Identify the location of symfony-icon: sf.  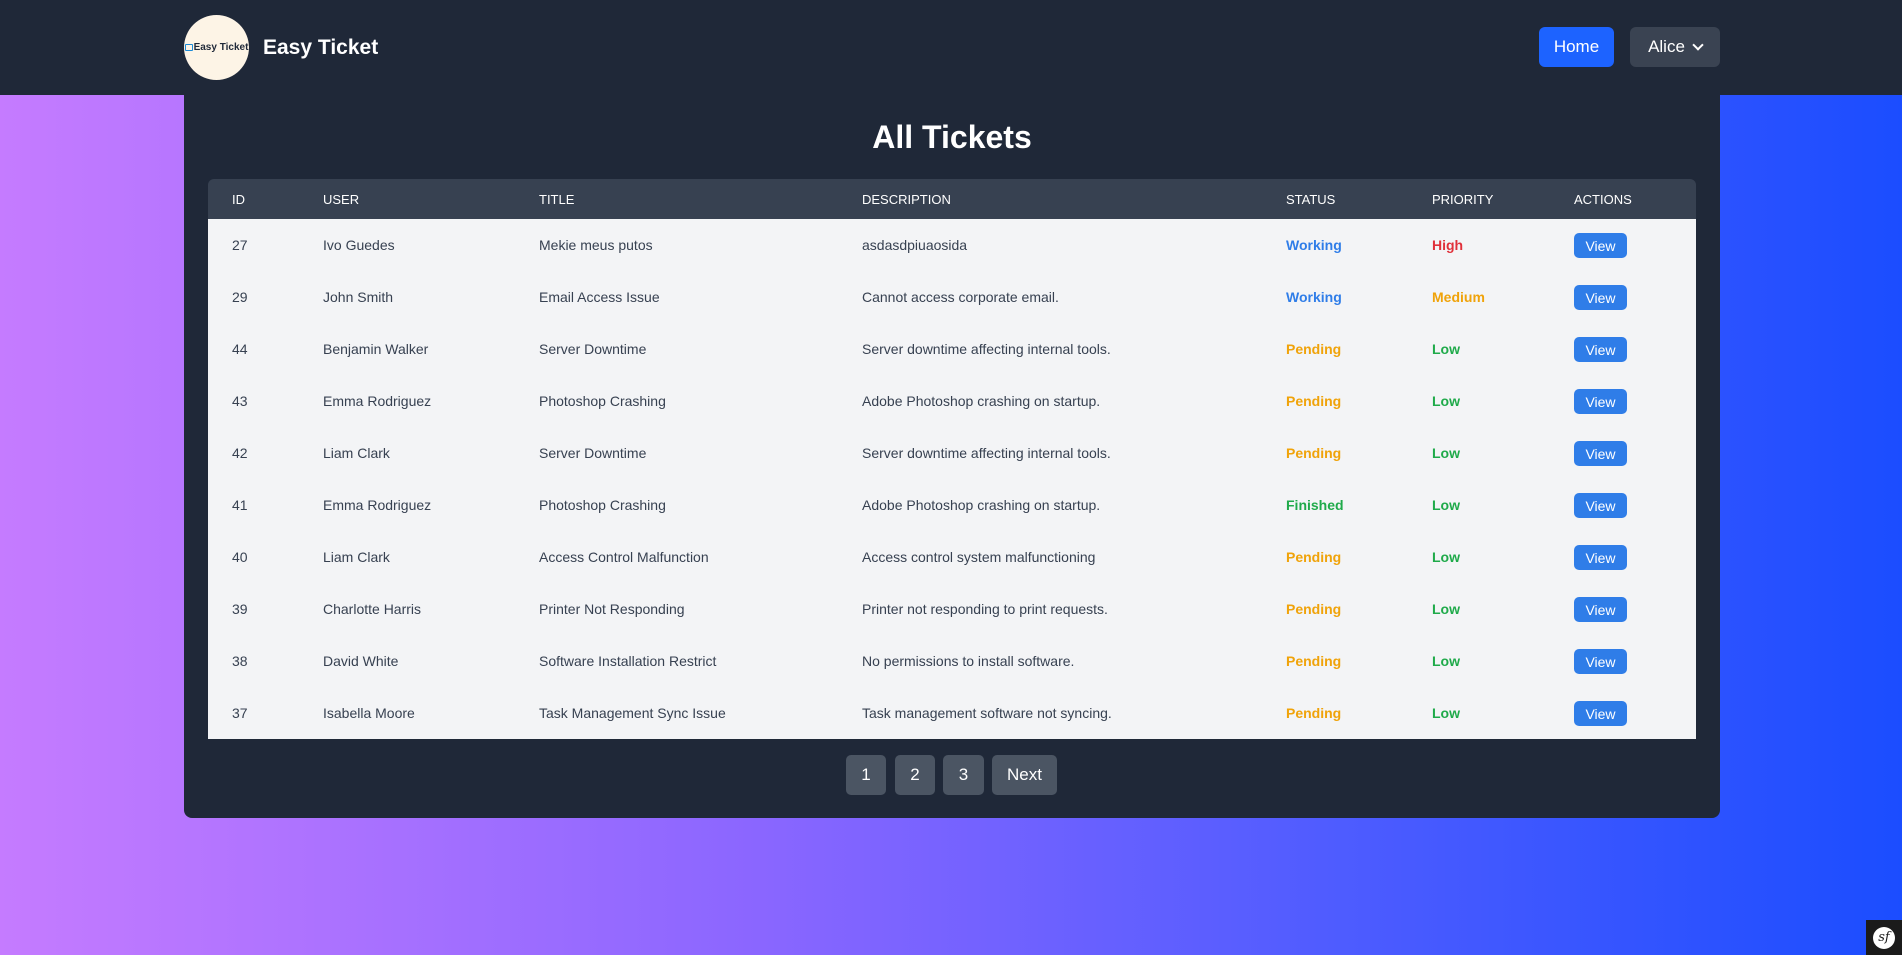
(1884, 937).